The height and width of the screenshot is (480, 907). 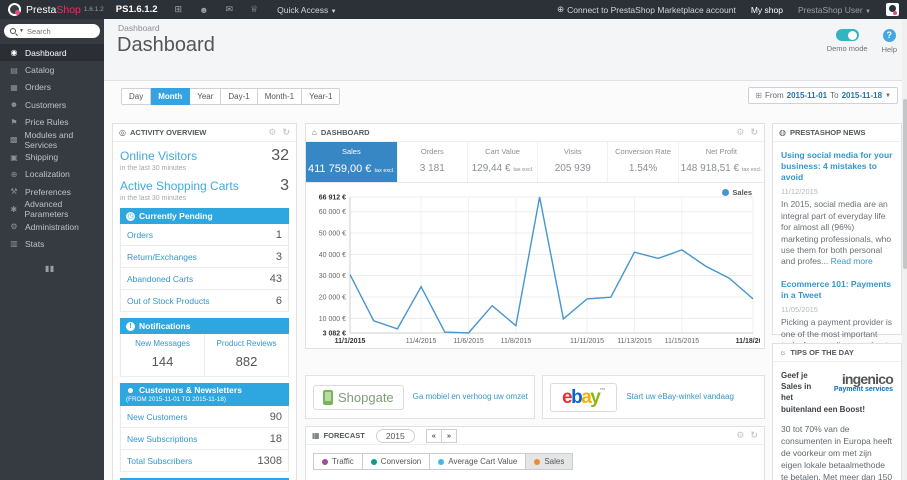 What do you see at coordinates (834, 10) in the screenshot?
I see `user-menu: PrestaShop User ▼` at bounding box center [834, 10].